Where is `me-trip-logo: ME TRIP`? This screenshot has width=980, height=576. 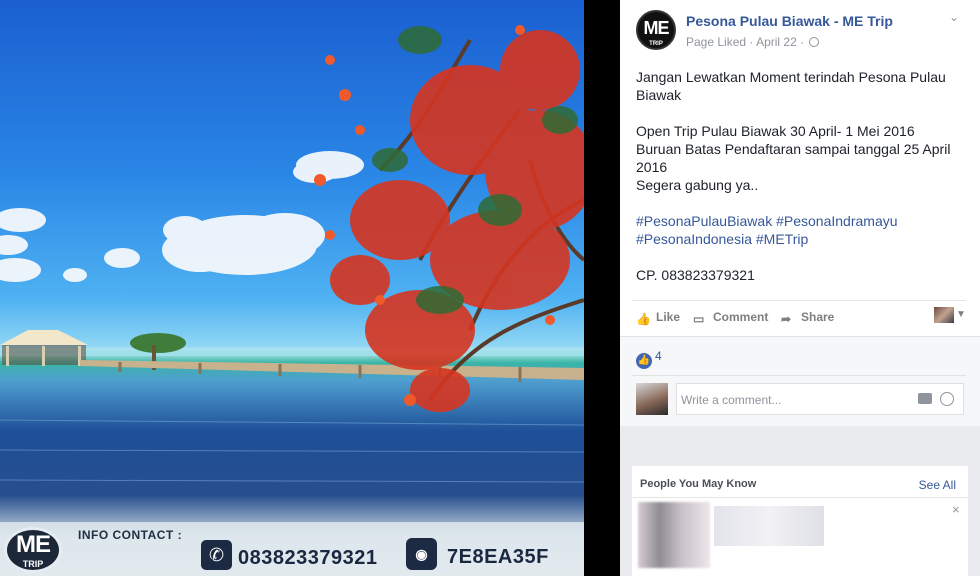 me-trip-logo: ME TRIP is located at coordinates (33, 550).